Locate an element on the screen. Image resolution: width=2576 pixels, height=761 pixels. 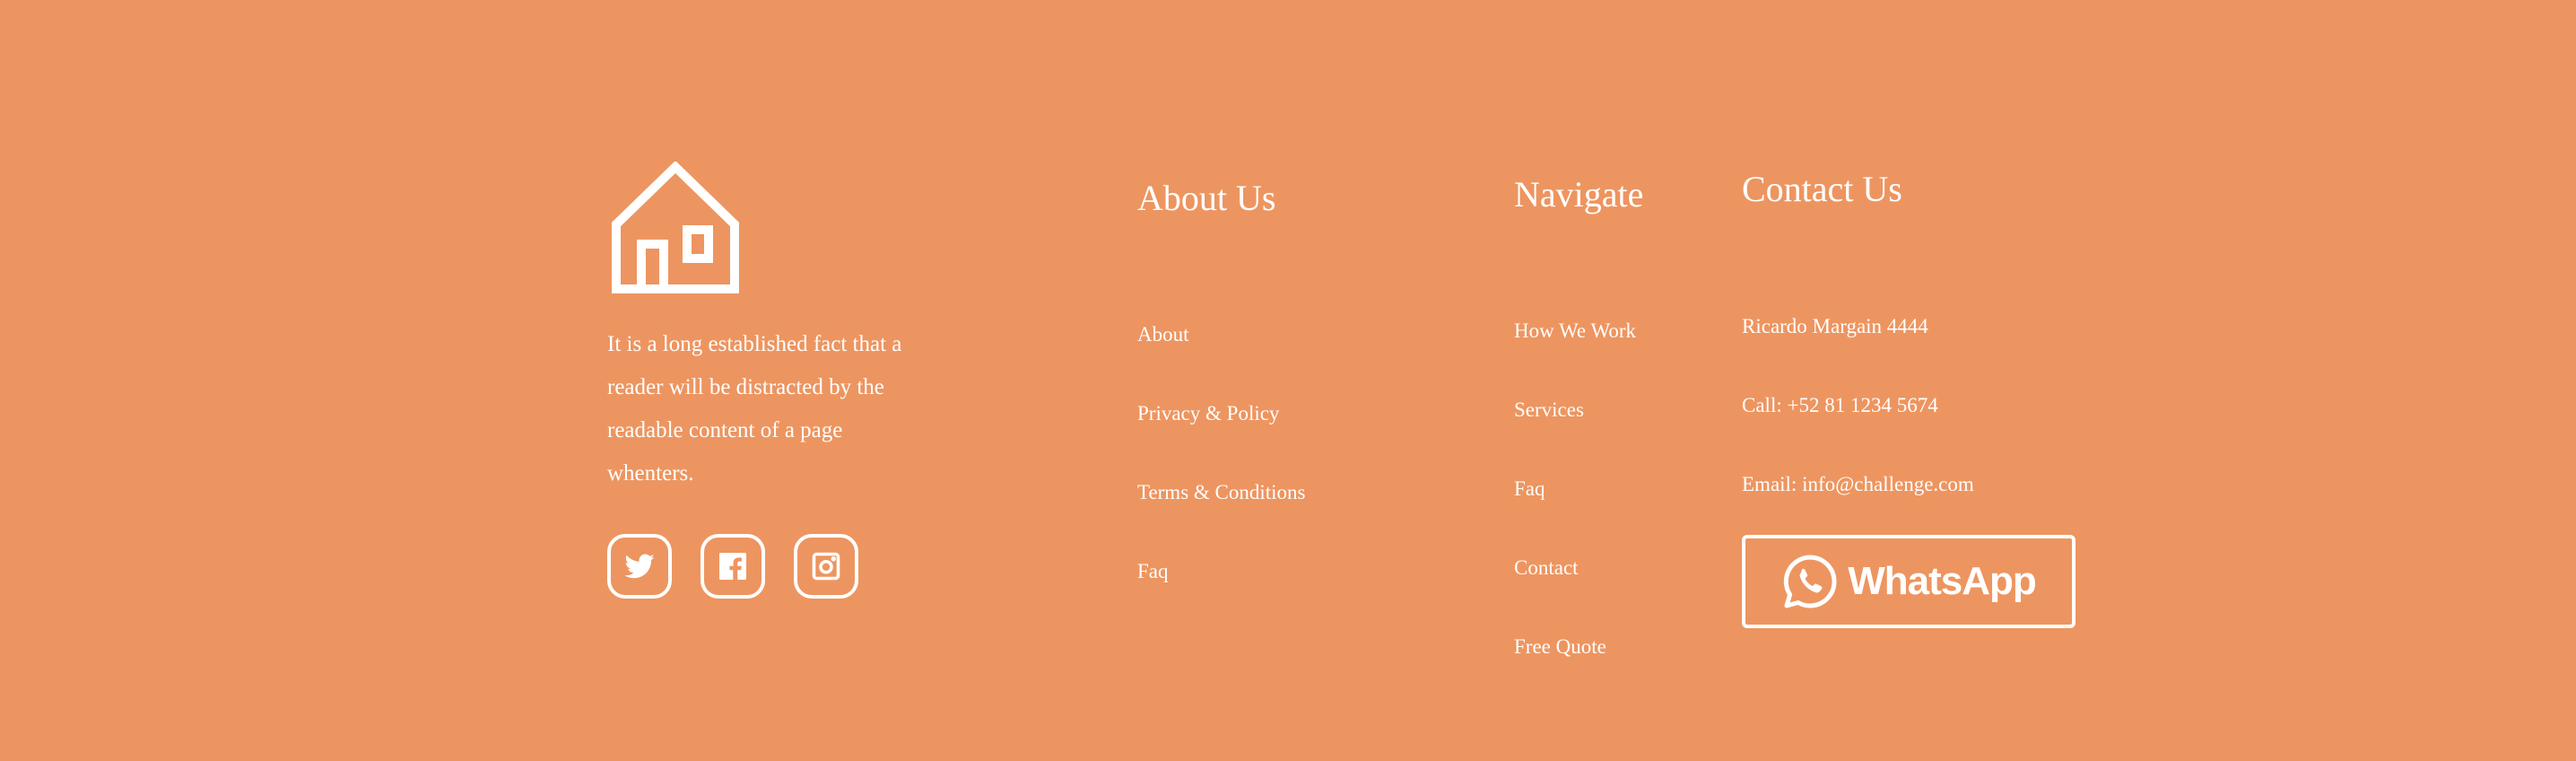
whatsapp-button: WhatsApp is located at coordinates (1909, 581).